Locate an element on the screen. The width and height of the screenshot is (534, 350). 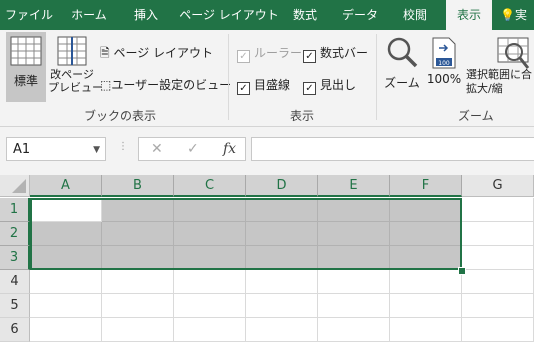
cancel-icon: ✕ is located at coordinates (157, 149).